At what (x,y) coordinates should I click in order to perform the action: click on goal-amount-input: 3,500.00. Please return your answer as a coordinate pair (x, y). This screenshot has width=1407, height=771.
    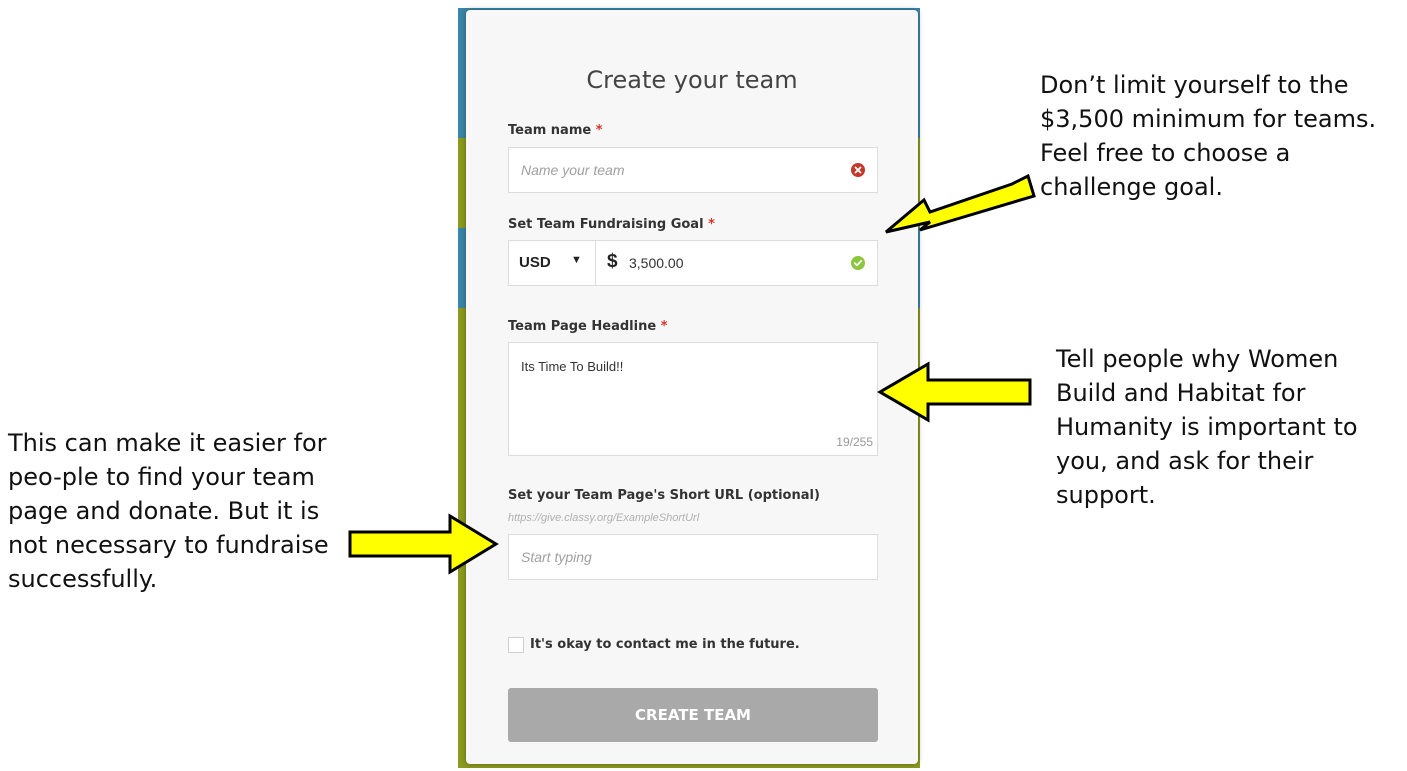
    Looking at the image, I should click on (656, 263).